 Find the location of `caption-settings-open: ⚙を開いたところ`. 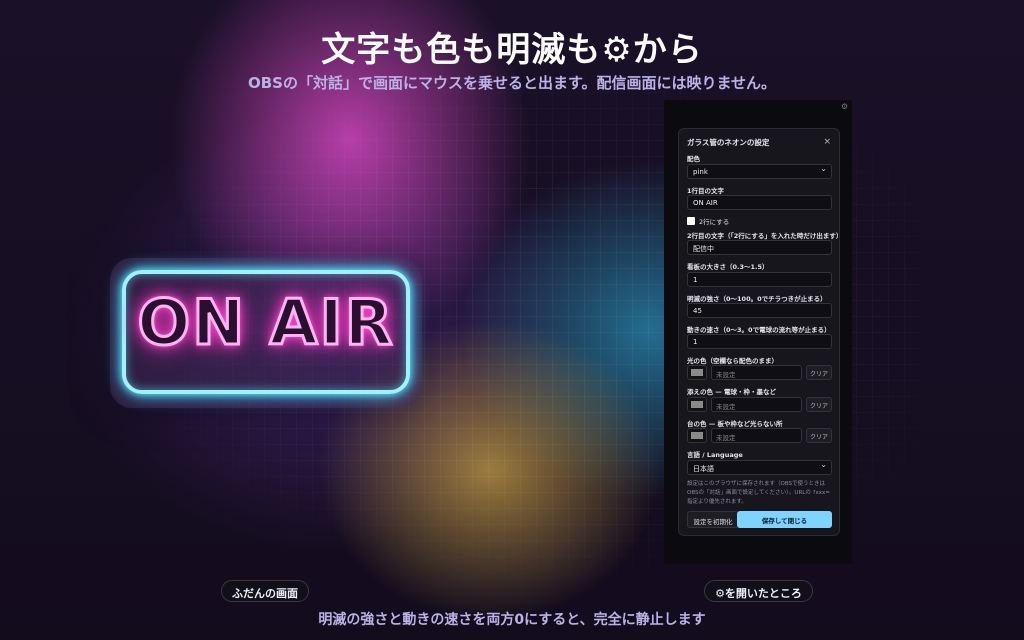

caption-settings-open: ⚙を開いたところ is located at coordinates (758, 591).